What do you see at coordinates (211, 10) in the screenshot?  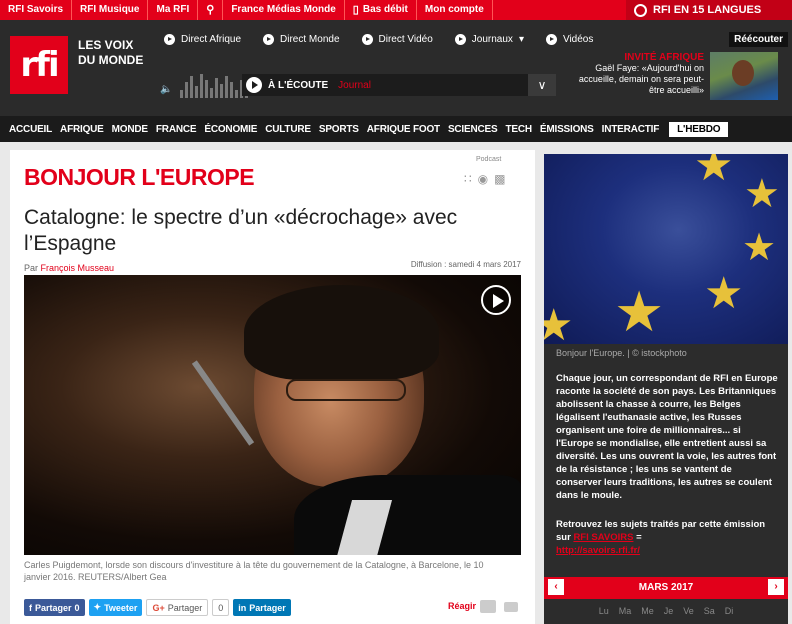 I see `search-button: ⚲` at bounding box center [211, 10].